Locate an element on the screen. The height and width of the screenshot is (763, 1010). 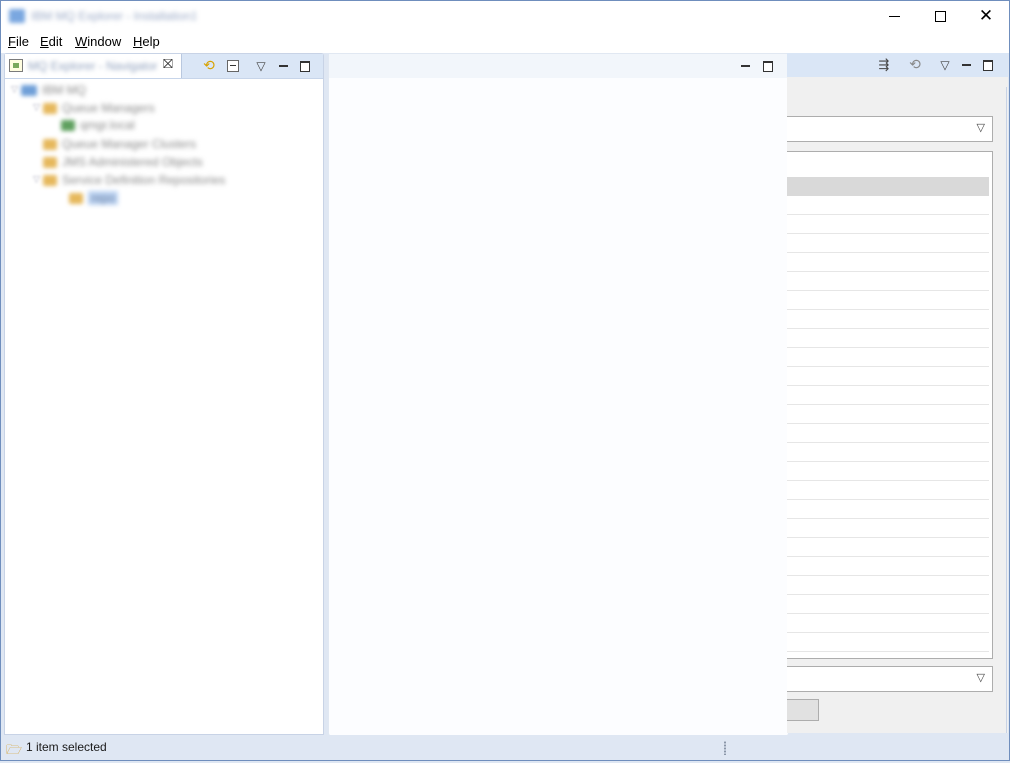
minimize-icon is located at coordinates (894, 16).